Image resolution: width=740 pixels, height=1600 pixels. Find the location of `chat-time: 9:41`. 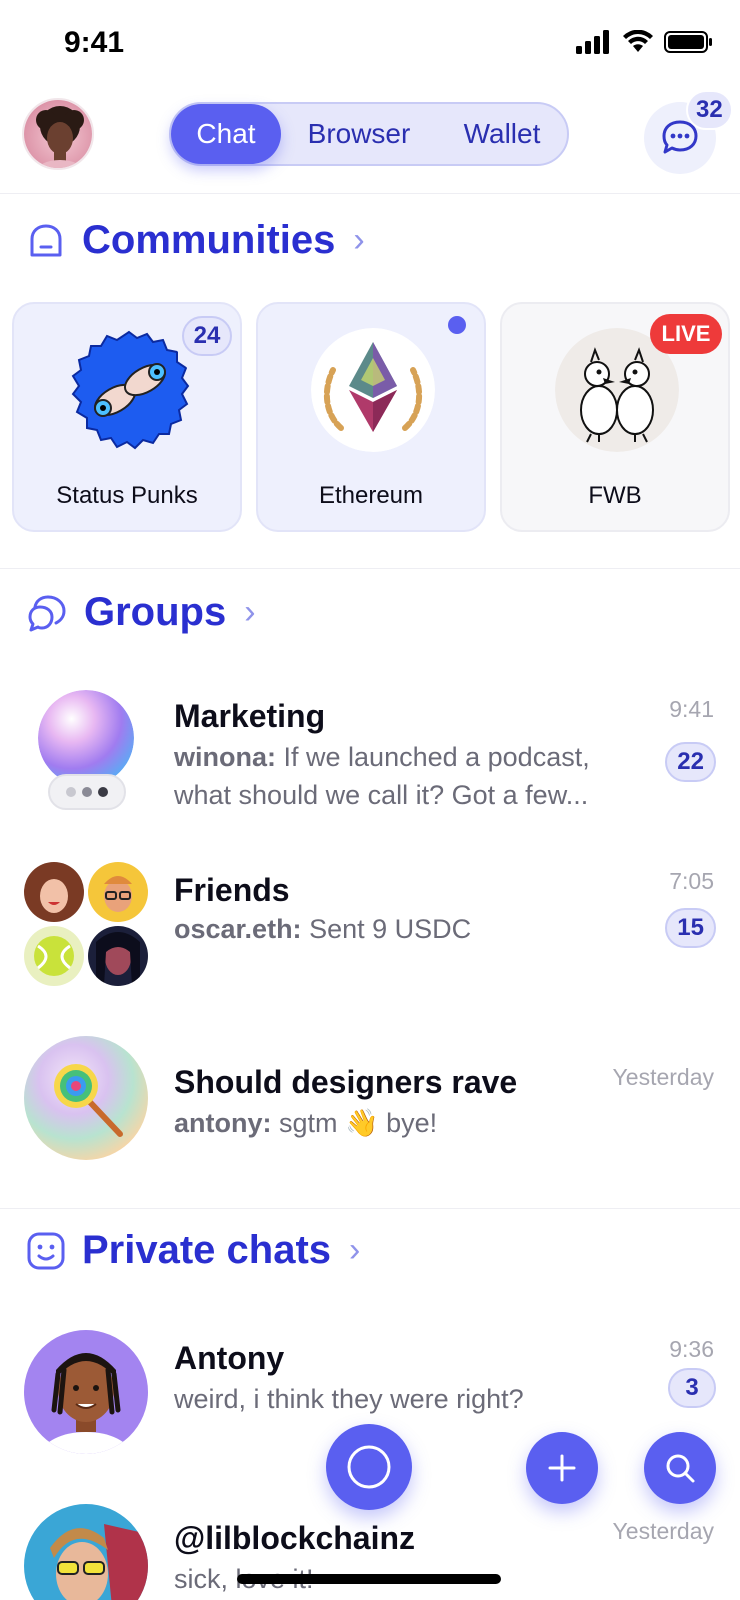

chat-time: 9:41 is located at coordinates (691, 709).